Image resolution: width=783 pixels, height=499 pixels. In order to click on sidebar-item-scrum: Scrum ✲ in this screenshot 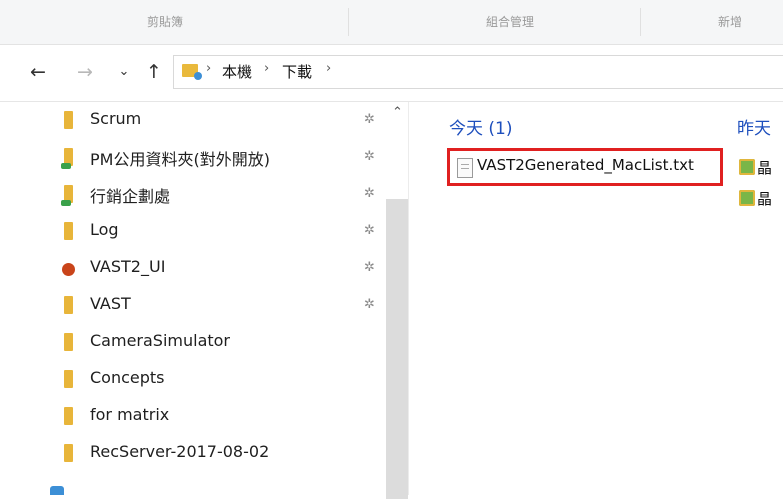, I will do `click(204, 120)`.